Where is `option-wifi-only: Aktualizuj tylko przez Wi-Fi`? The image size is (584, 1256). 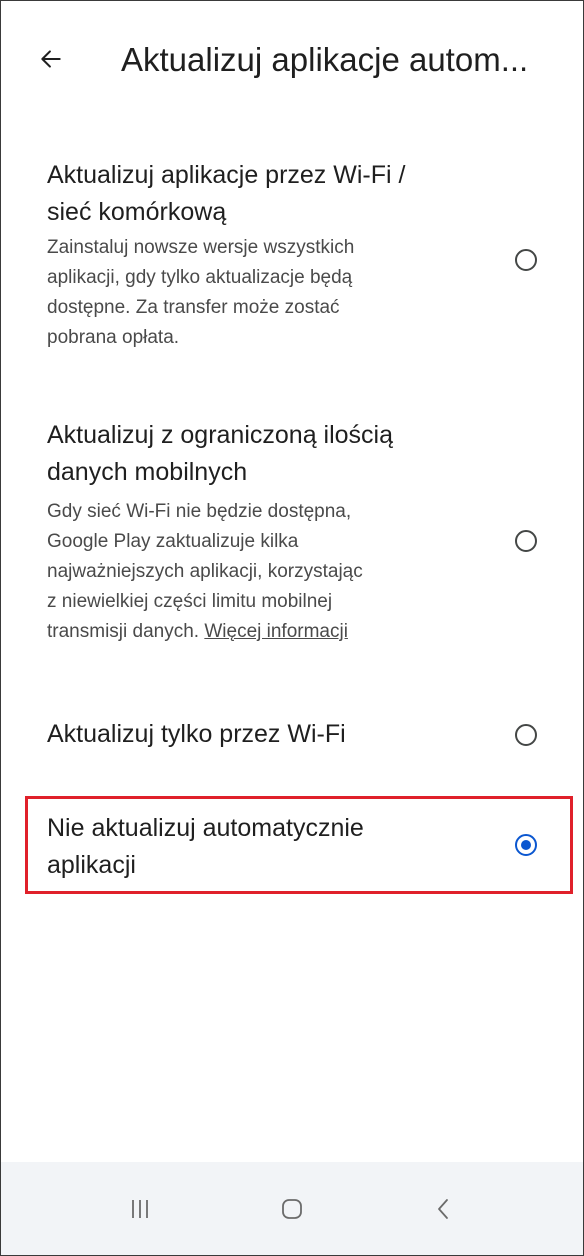
option-wifi-only: Aktualizuj tylko przez Wi-Fi is located at coordinates (299, 736).